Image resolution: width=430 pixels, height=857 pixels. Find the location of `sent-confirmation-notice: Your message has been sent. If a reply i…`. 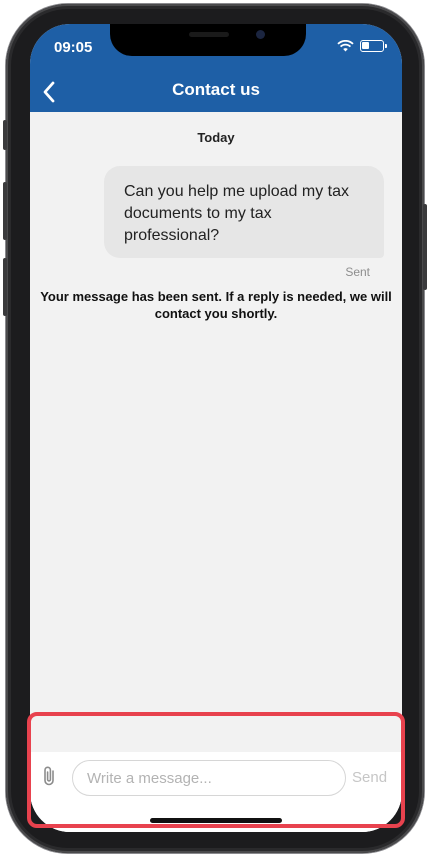

sent-confirmation-notice: Your message has been sent. If a reply i… is located at coordinates (216, 305).